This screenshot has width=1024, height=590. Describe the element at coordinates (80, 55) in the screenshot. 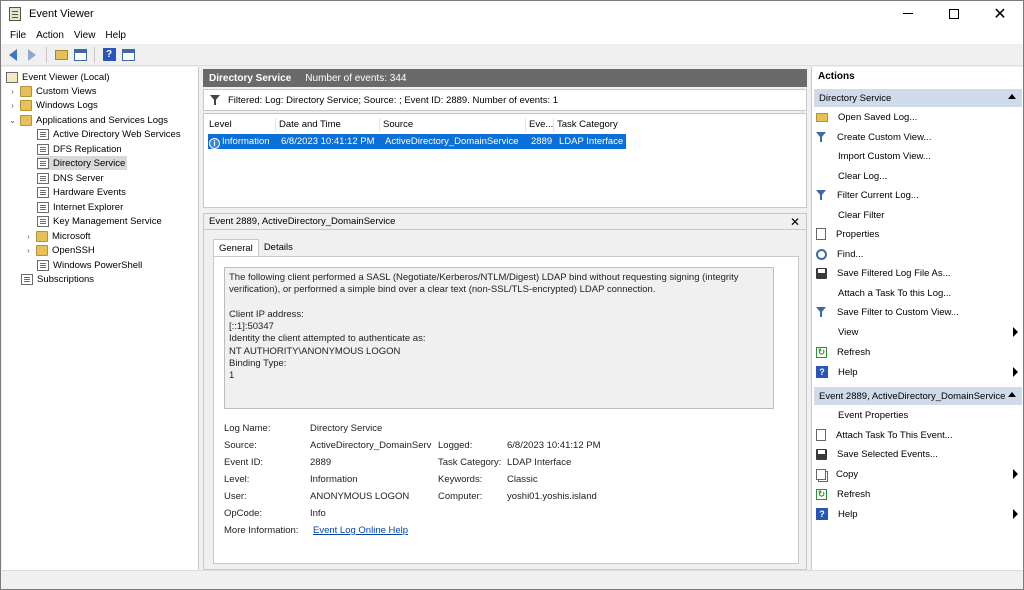

I see `show-hide-tree-button` at that location.